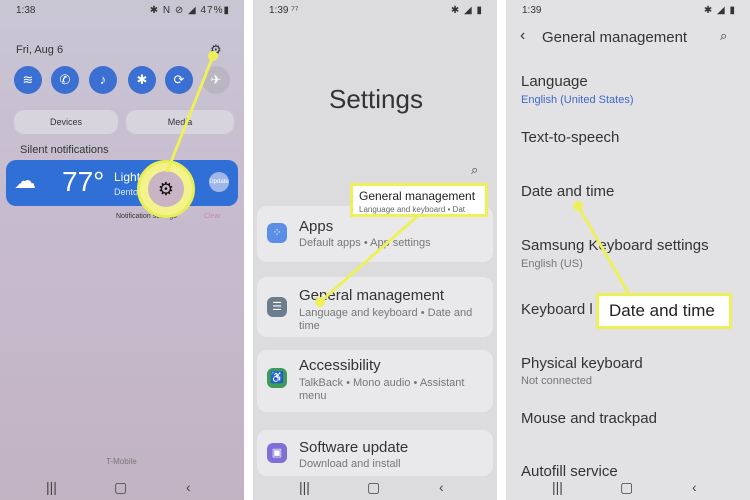 The width and height of the screenshot is (750, 500). Describe the element at coordinates (190, 114) in the screenshot. I see `pointer-line-gear` at that location.